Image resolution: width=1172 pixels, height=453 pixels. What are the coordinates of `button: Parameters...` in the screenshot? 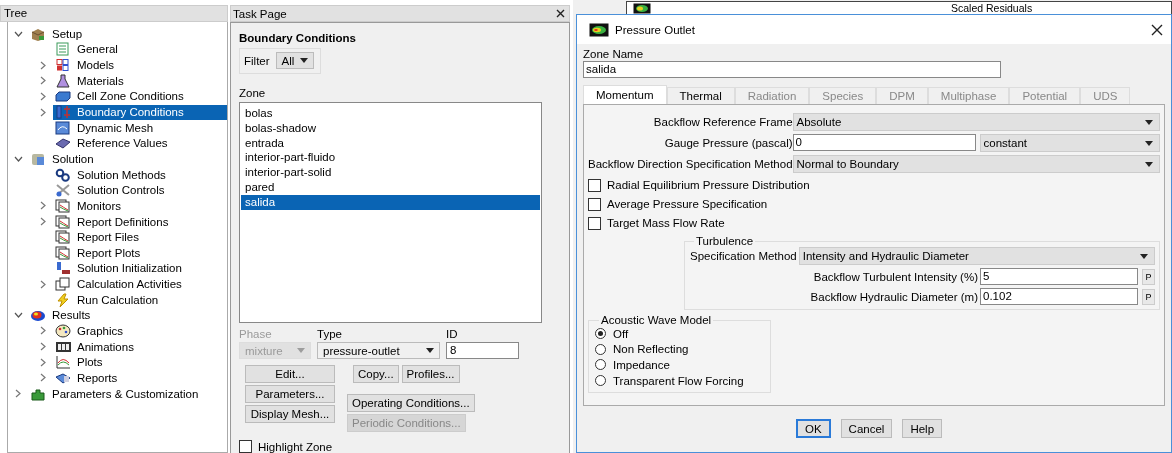 It's located at (290, 394).